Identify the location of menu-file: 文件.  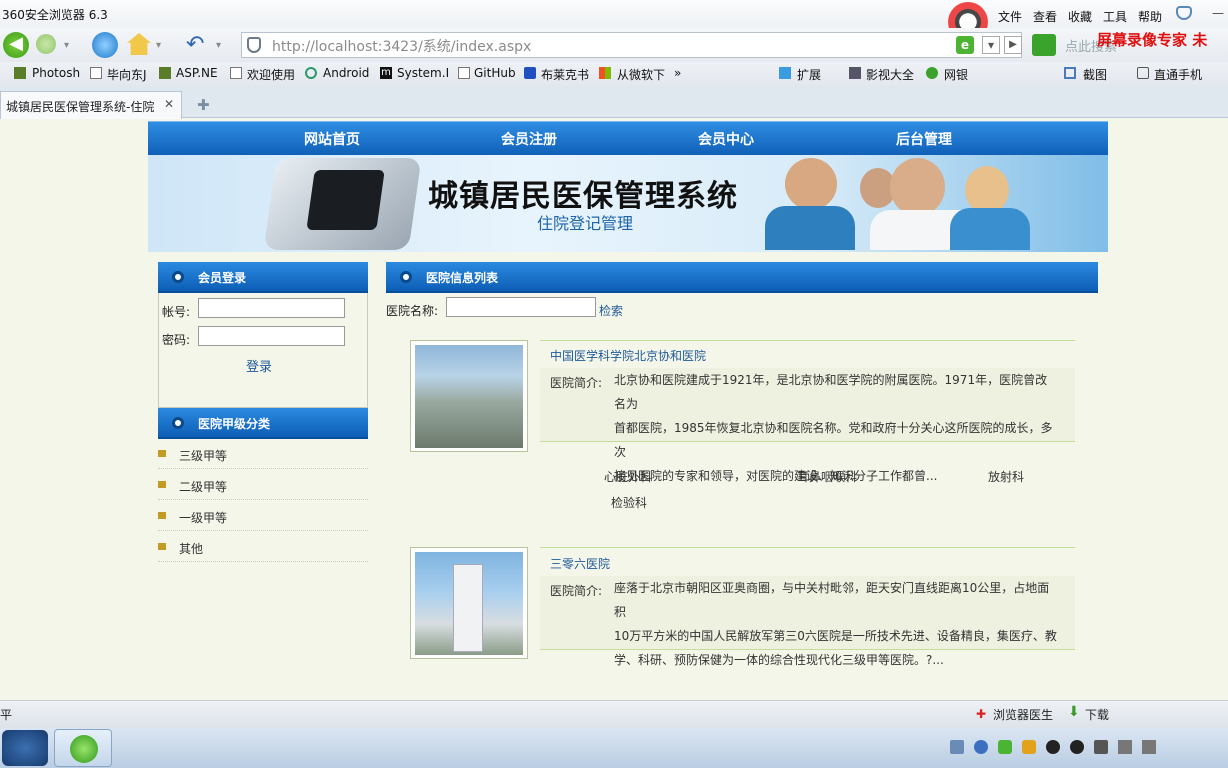
(1010, 16).